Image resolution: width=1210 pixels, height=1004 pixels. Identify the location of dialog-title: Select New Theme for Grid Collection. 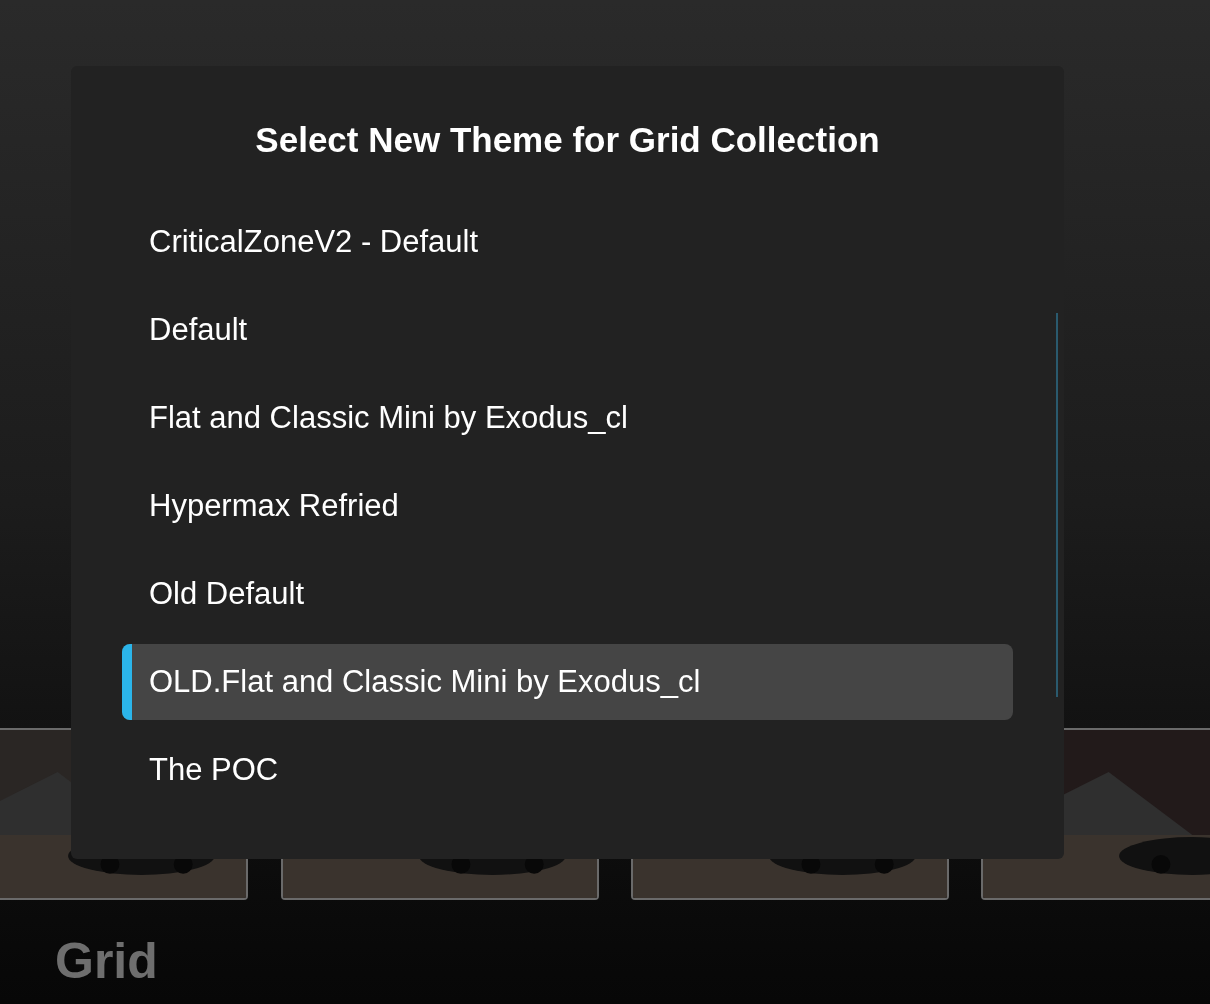
(567, 140).